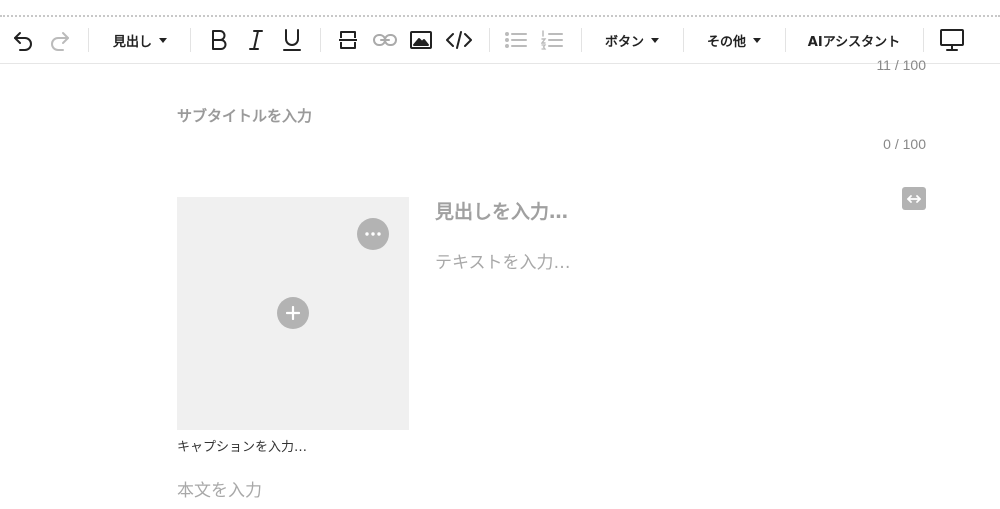 This screenshot has width=1000, height=509. I want to click on italic-icon, so click(256, 40).